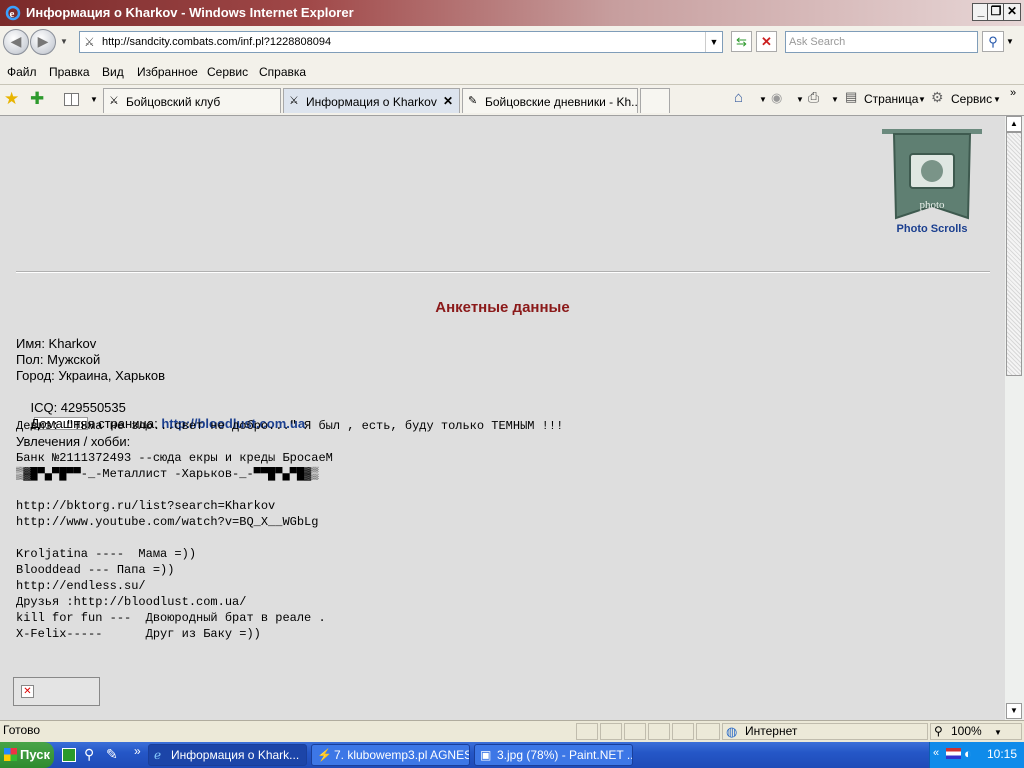  I want to click on quicklaunch-overflow-icon: », so click(137, 751).